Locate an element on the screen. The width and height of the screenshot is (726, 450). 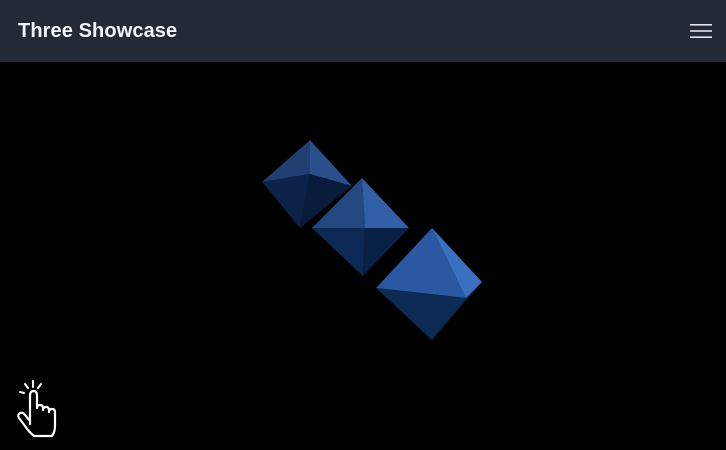
brand-title: Three Showcase is located at coordinates (97, 31).